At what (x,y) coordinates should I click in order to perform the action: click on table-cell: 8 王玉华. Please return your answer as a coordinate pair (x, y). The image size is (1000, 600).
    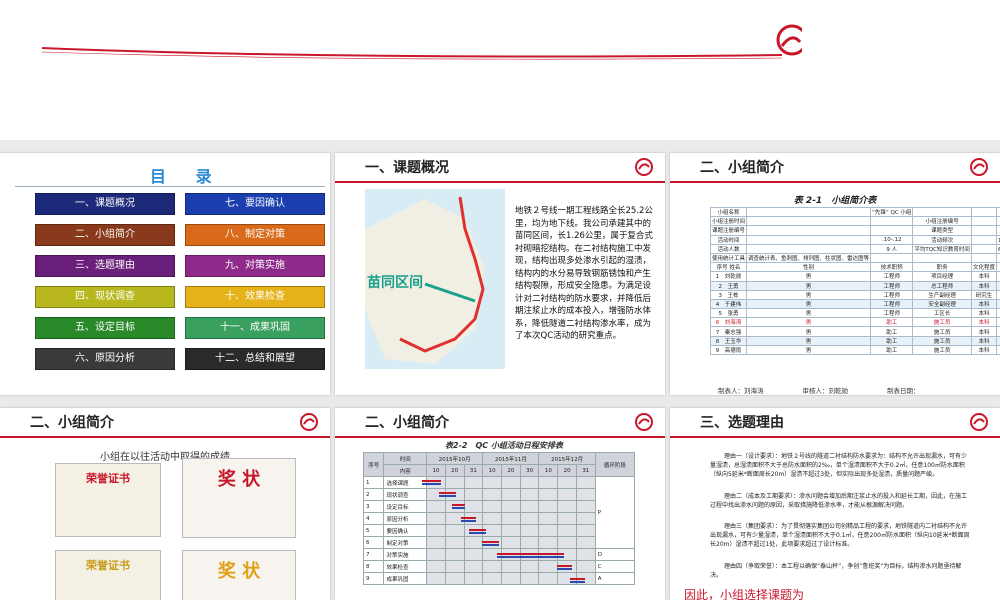
    Looking at the image, I should click on (728, 340).